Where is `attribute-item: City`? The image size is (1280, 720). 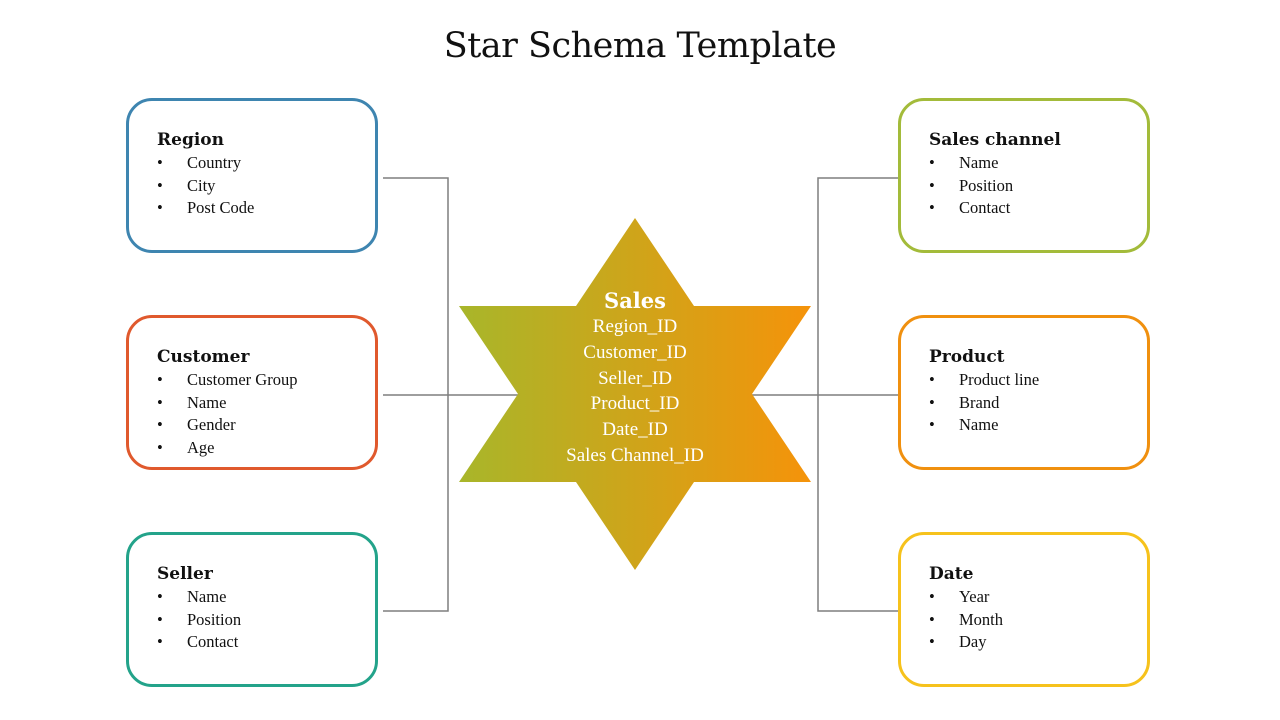
attribute-item: City is located at coordinates (205, 186).